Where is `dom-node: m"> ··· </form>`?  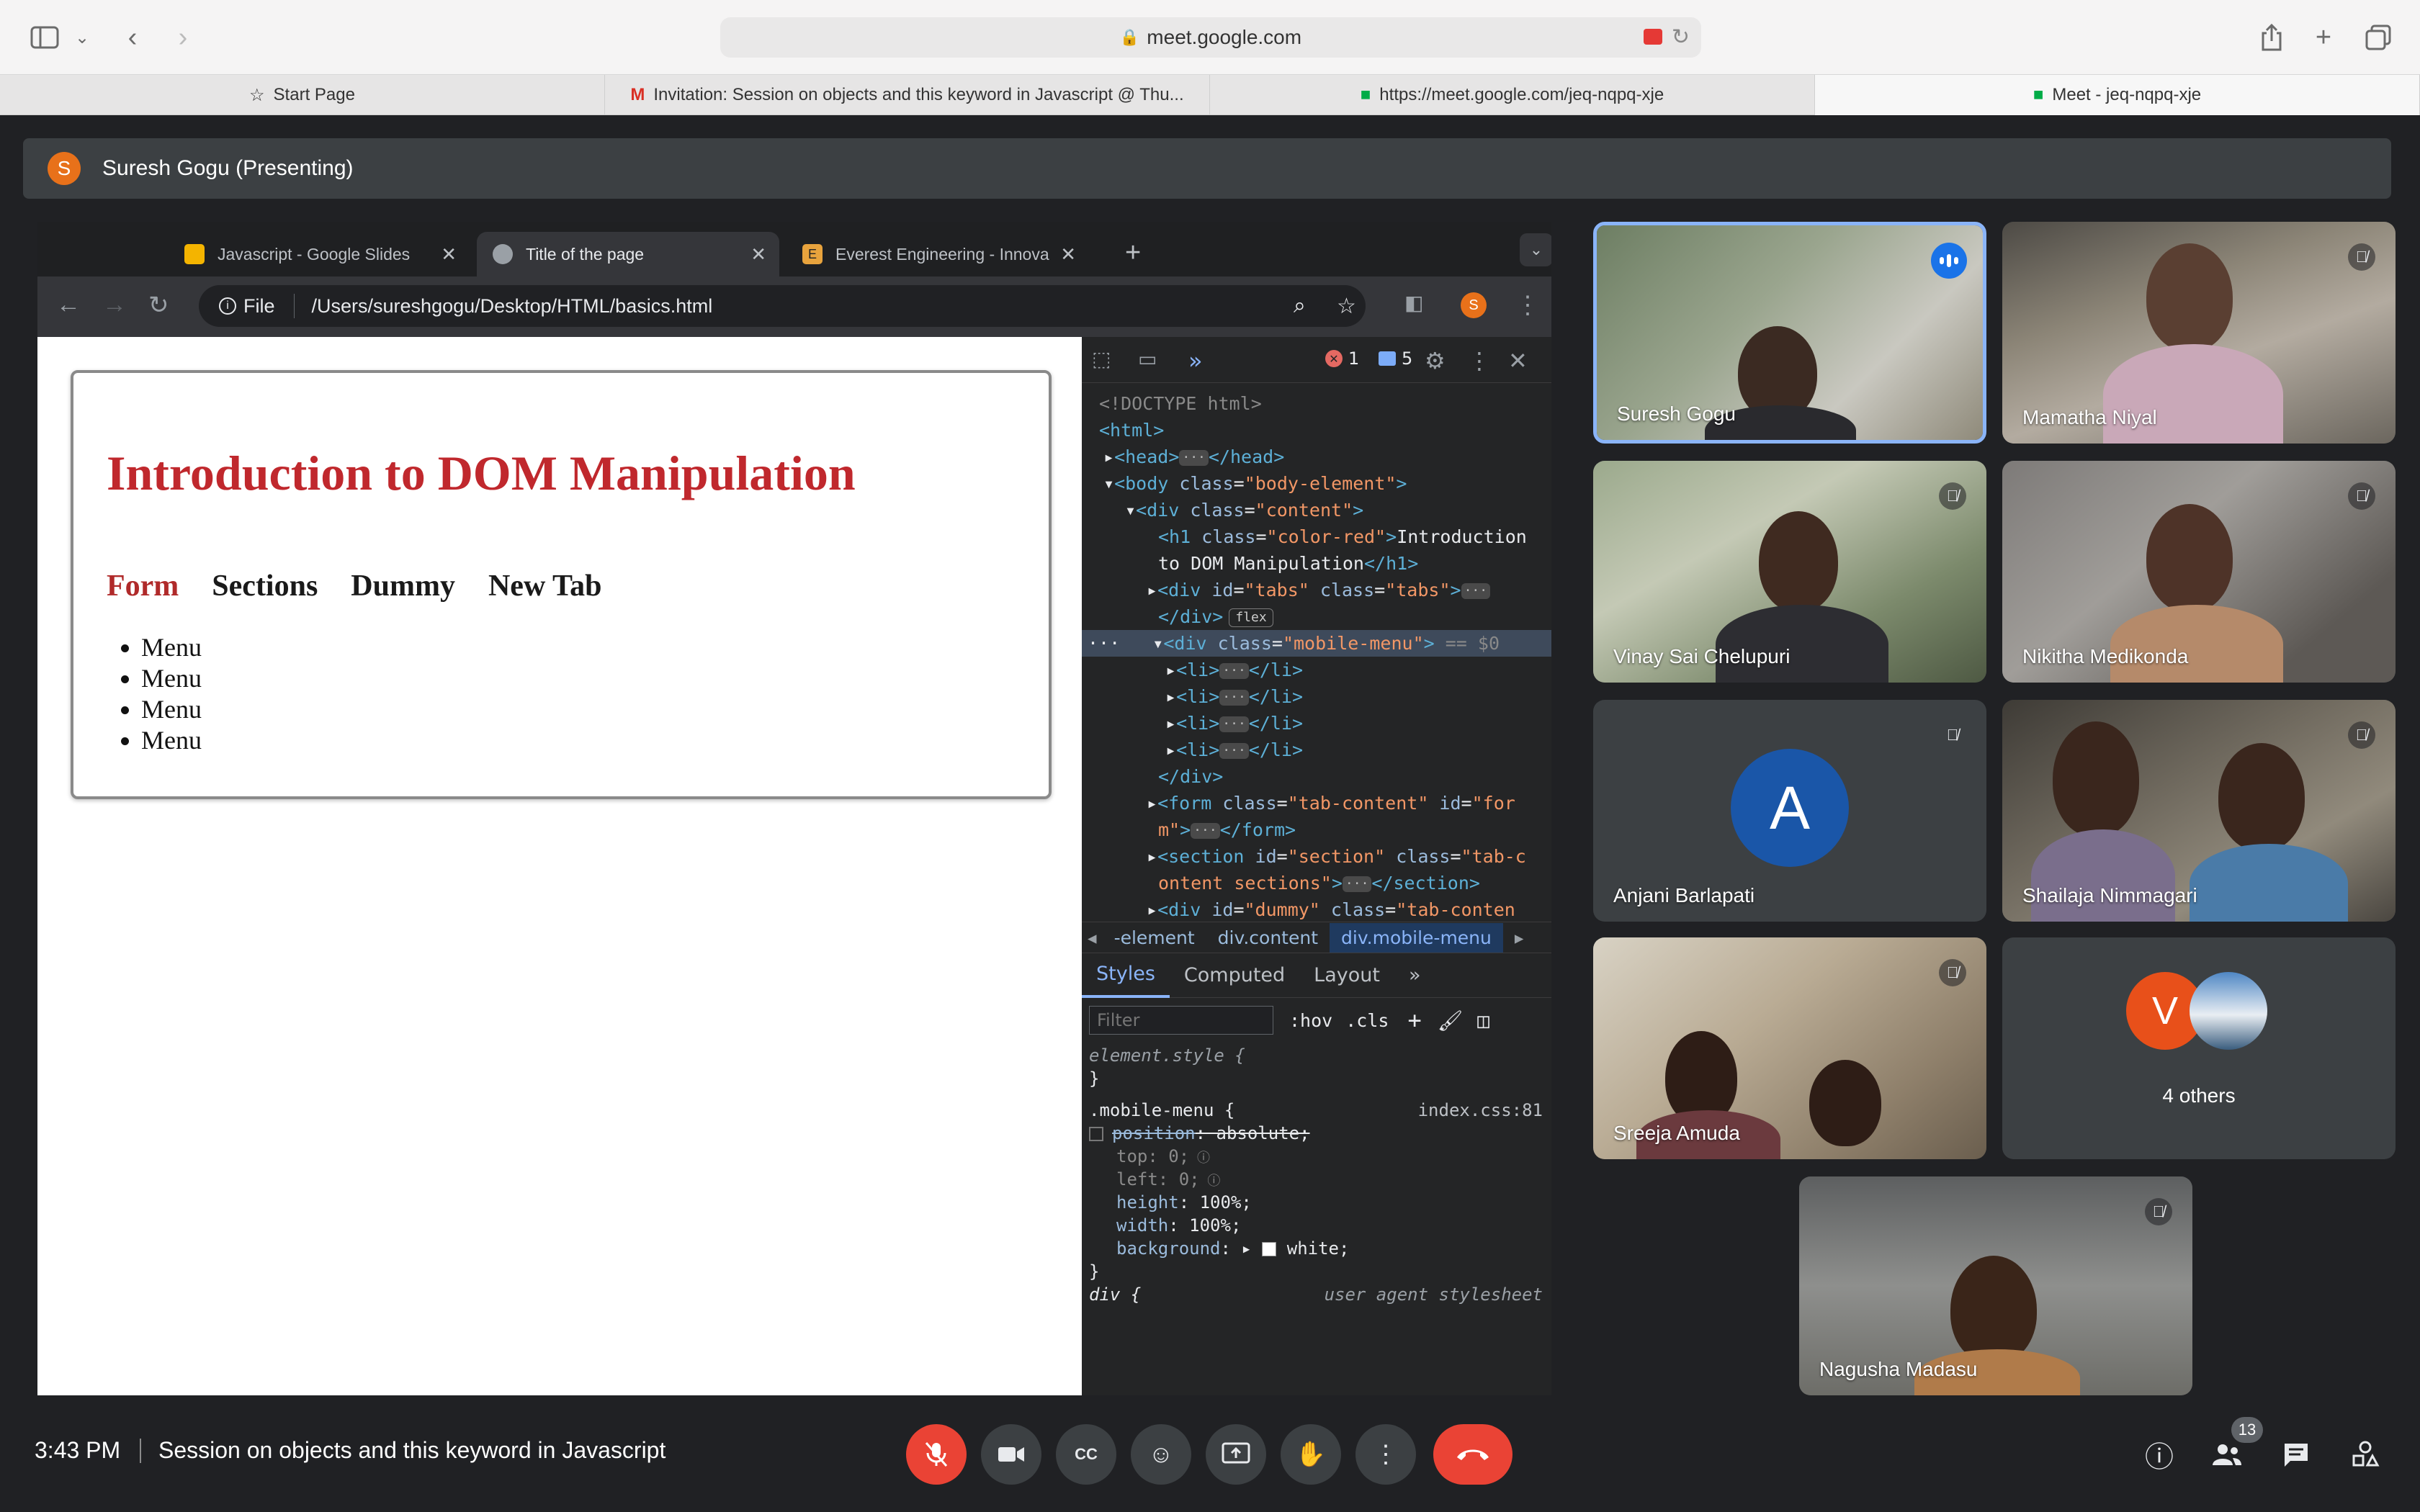
dom-node: m"> ··· </form> is located at coordinates (1316, 829).